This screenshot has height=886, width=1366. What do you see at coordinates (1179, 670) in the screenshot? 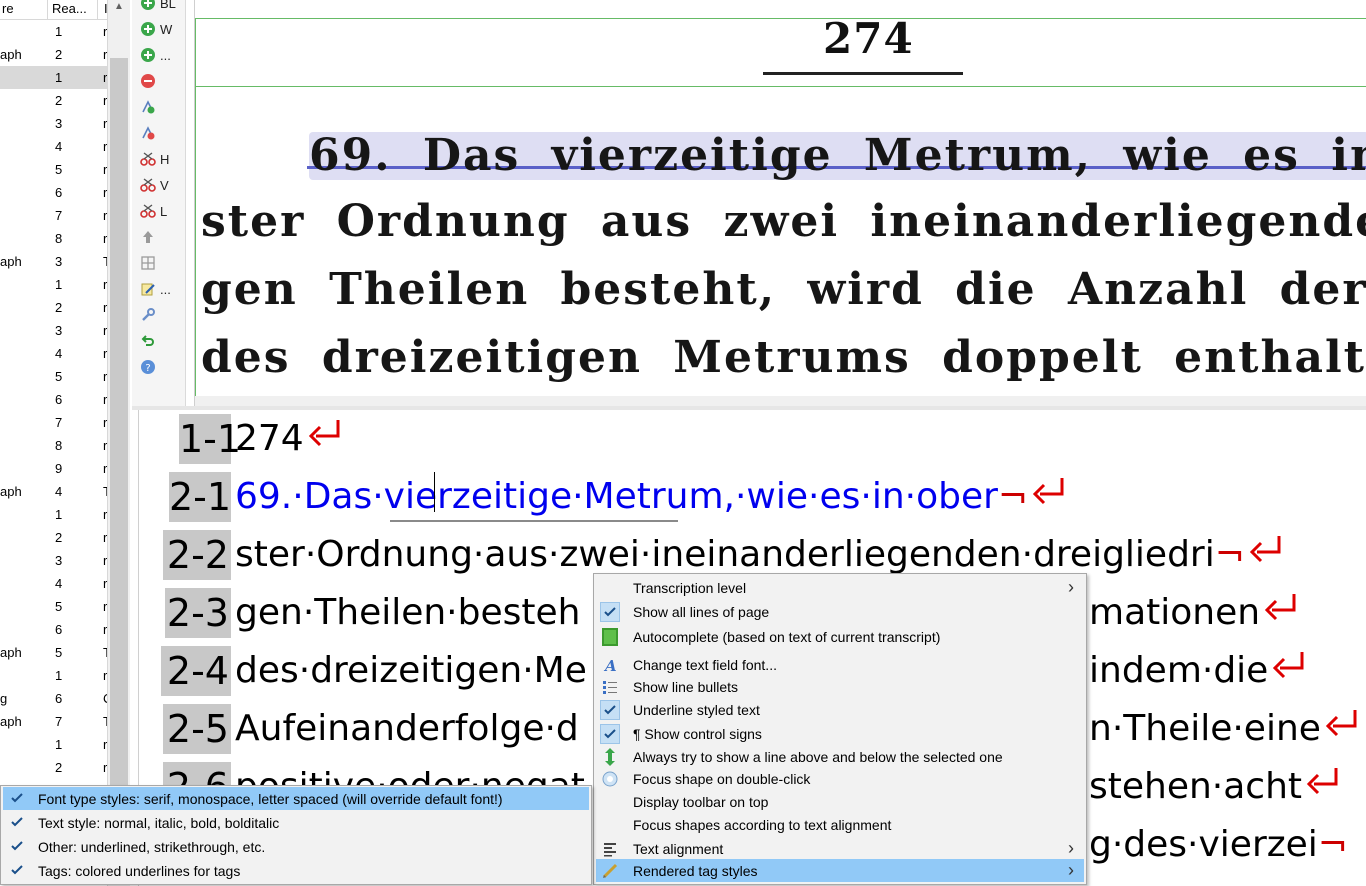
I see `line-text-tail-content: indem·die` at bounding box center [1179, 670].